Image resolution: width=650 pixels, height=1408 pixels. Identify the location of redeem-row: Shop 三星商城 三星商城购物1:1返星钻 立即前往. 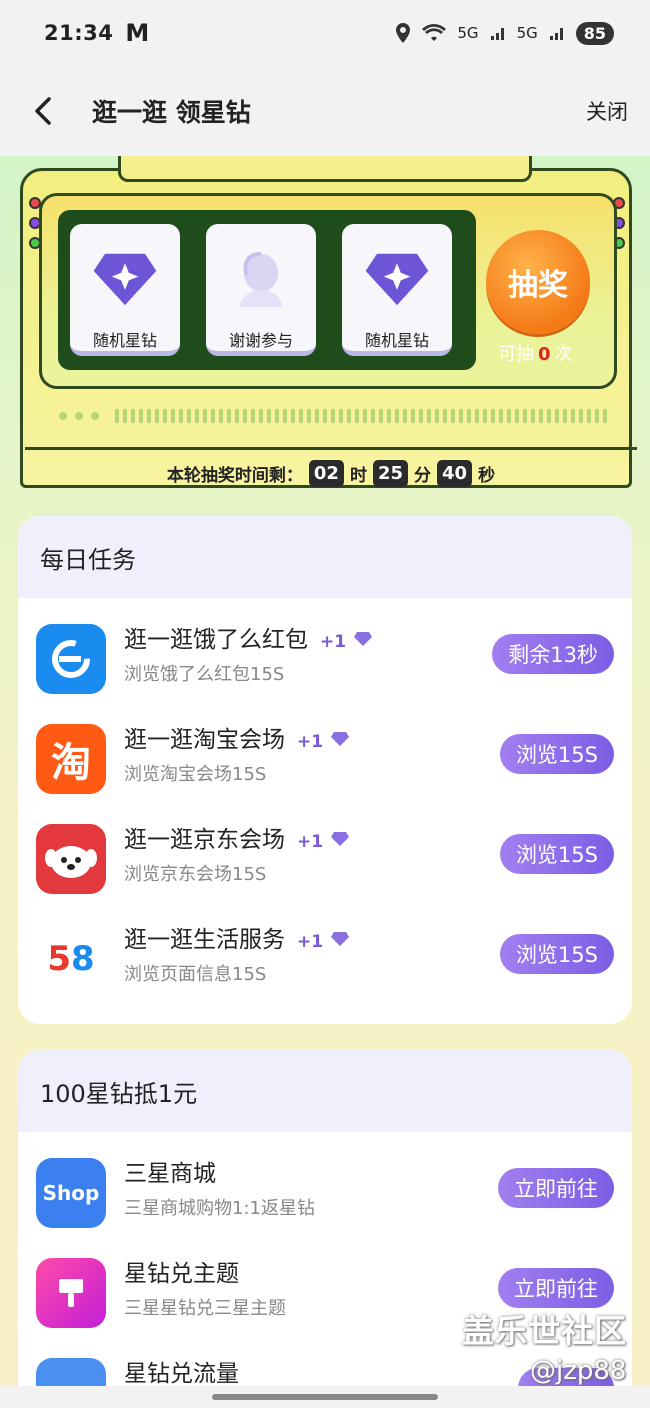
(325, 1194).